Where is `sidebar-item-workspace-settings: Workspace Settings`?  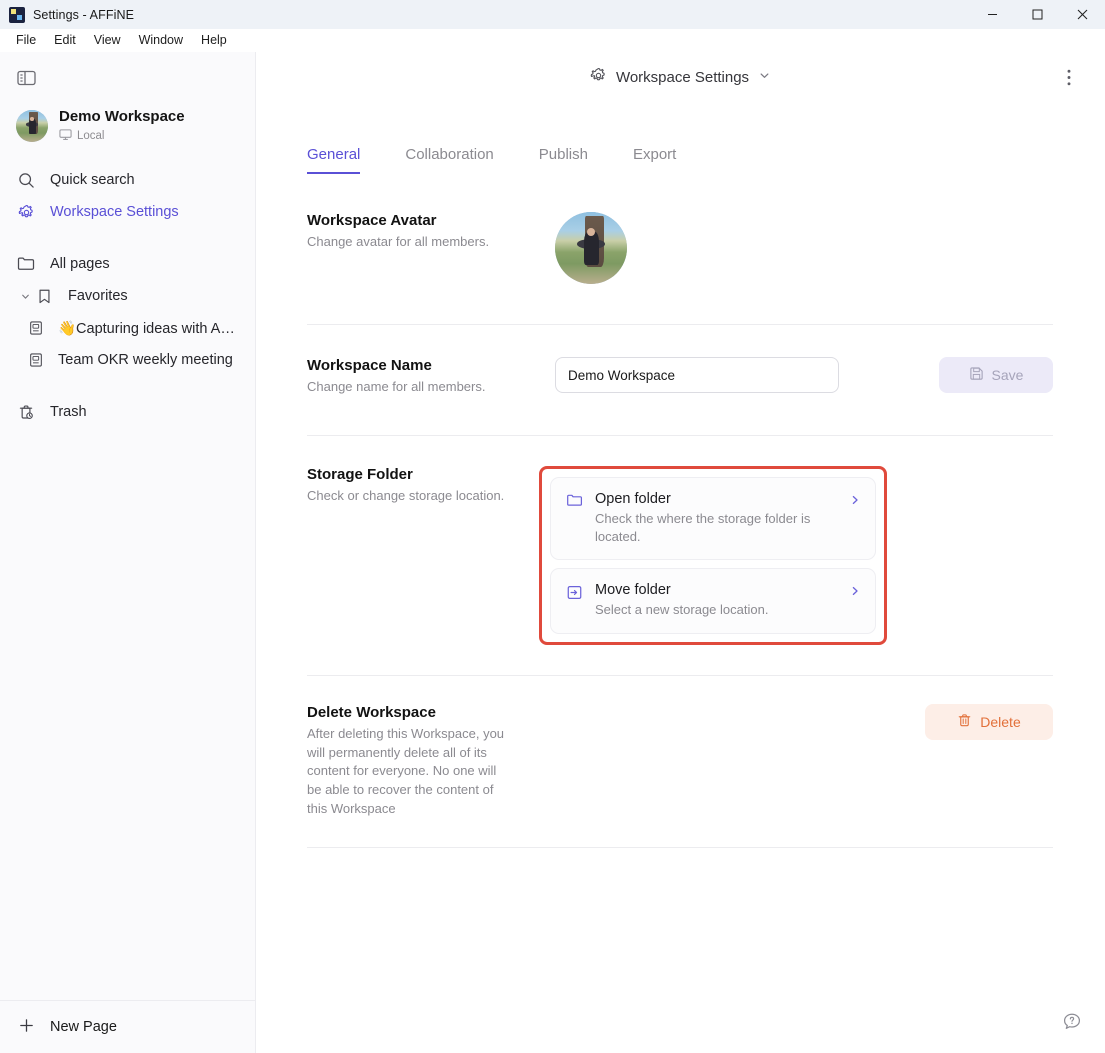 sidebar-item-workspace-settings: Workspace Settings is located at coordinates (127, 212).